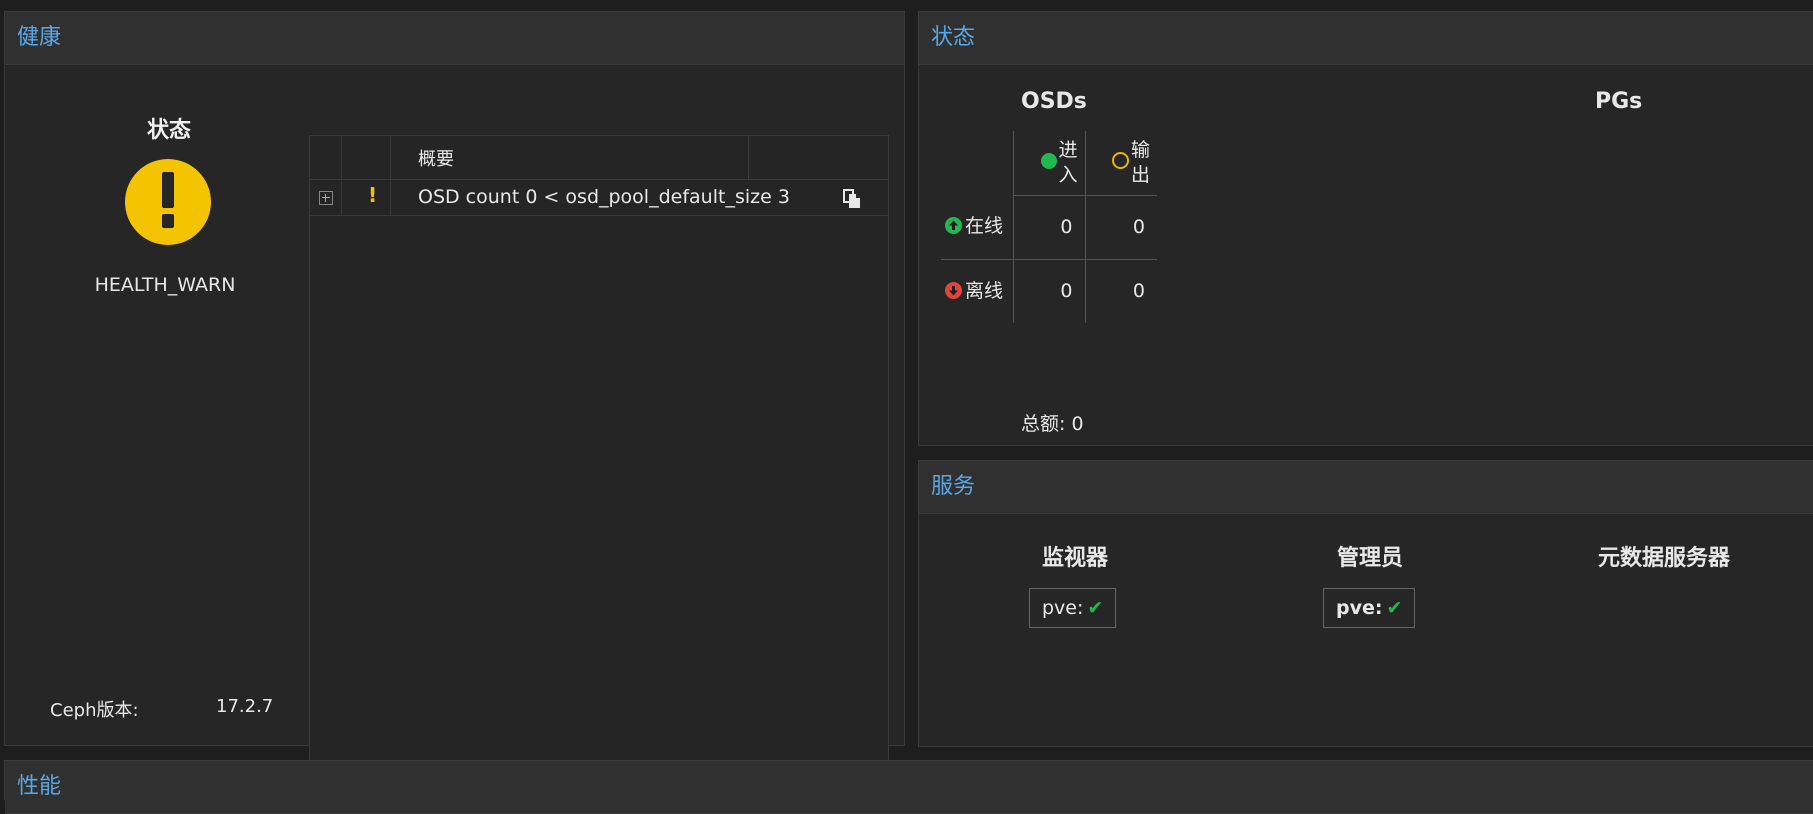 The height and width of the screenshot is (814, 1813). I want to click on ceph-version-value: 17.2.7, so click(245, 706).